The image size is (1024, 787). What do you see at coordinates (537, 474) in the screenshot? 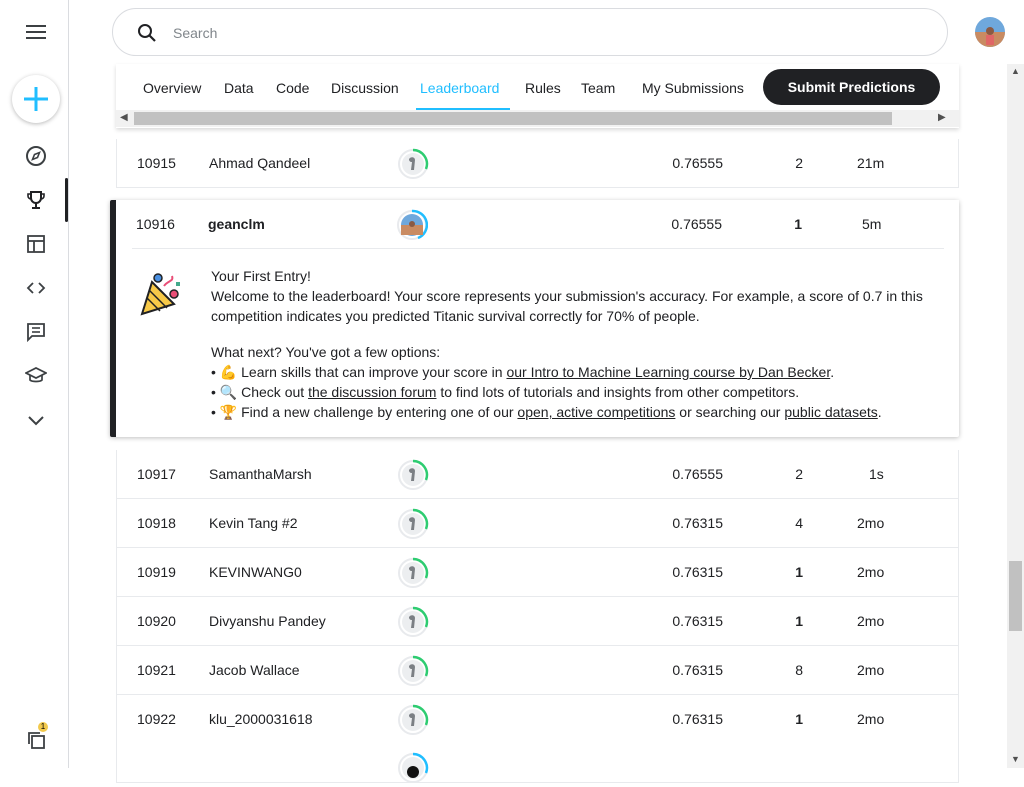
I see `table-row: 10917 SamanthaMarsh 0.76555 2 1s` at bounding box center [537, 474].